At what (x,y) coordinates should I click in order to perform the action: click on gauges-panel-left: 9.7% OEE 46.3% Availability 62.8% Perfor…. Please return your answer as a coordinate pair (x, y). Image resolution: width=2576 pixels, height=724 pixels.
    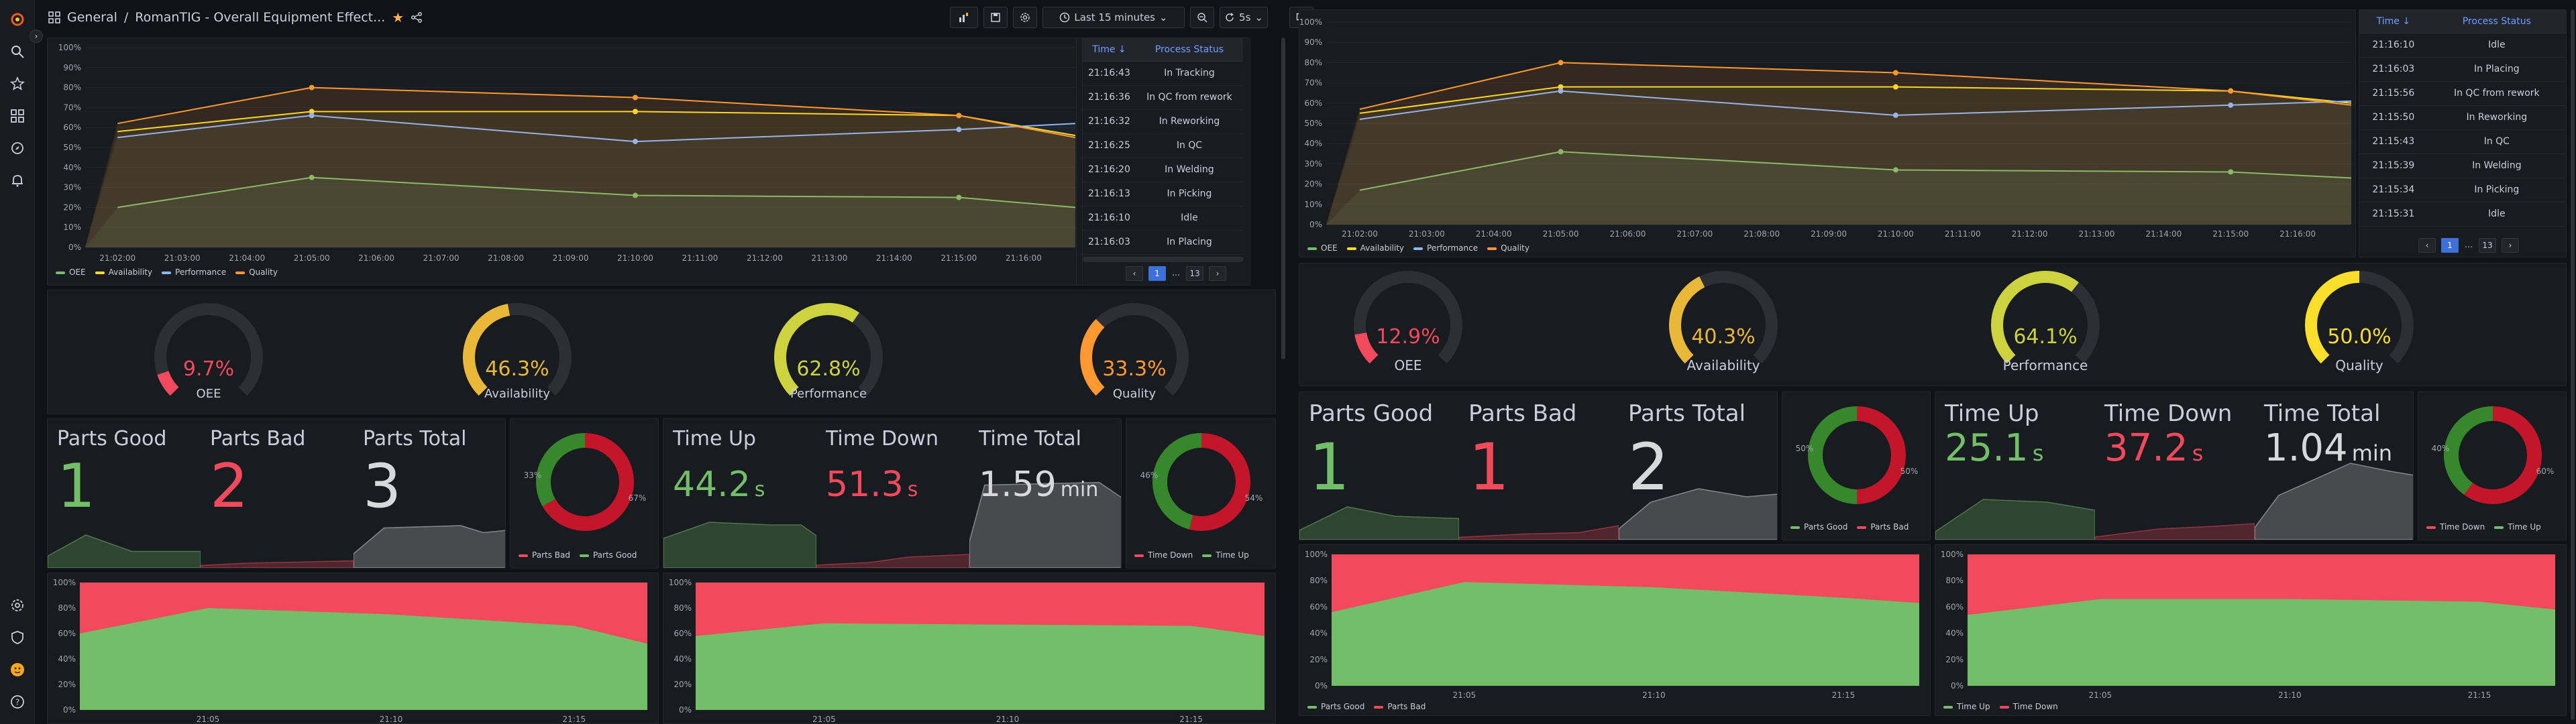
    Looking at the image, I should click on (661, 352).